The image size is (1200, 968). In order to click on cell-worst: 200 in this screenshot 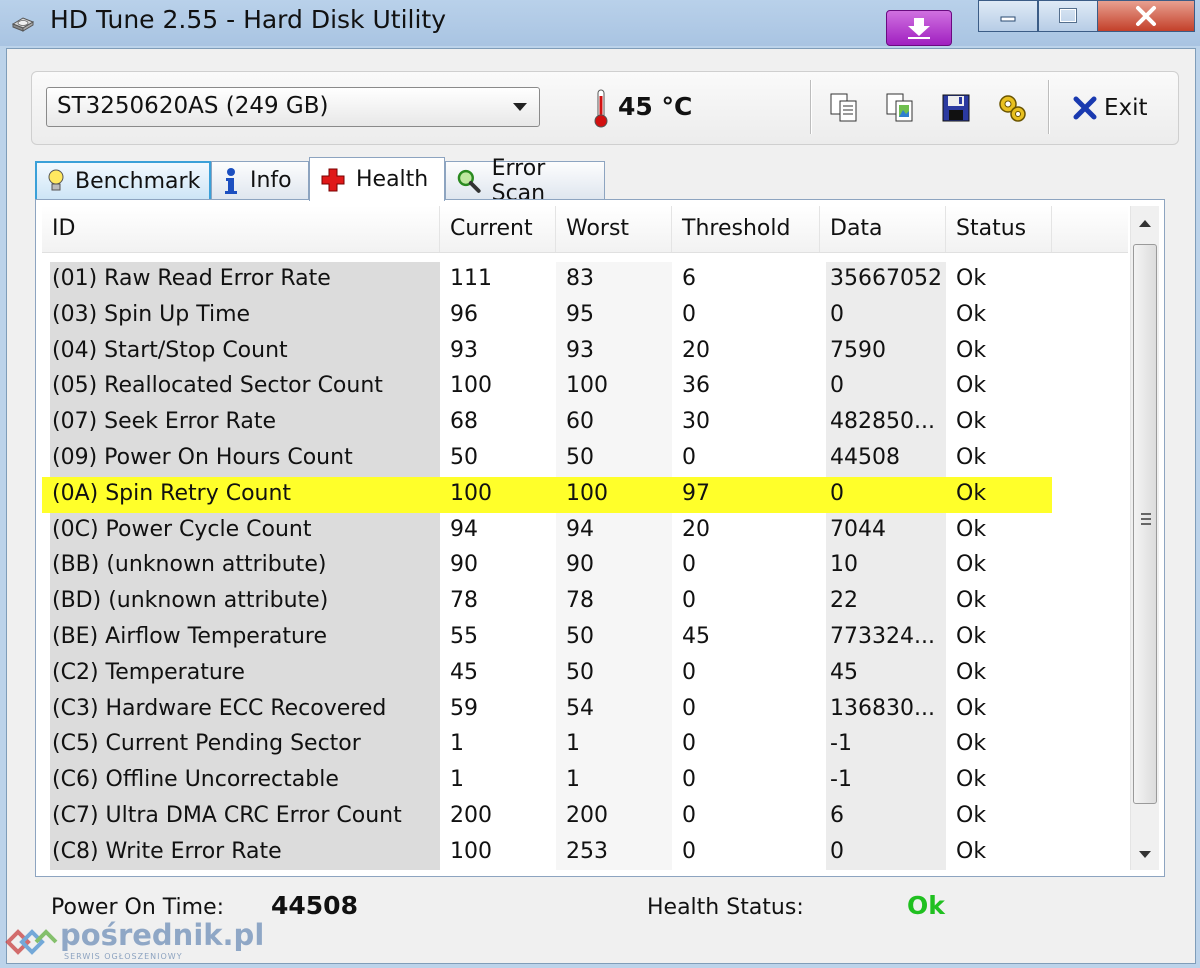, I will do `click(587, 815)`.